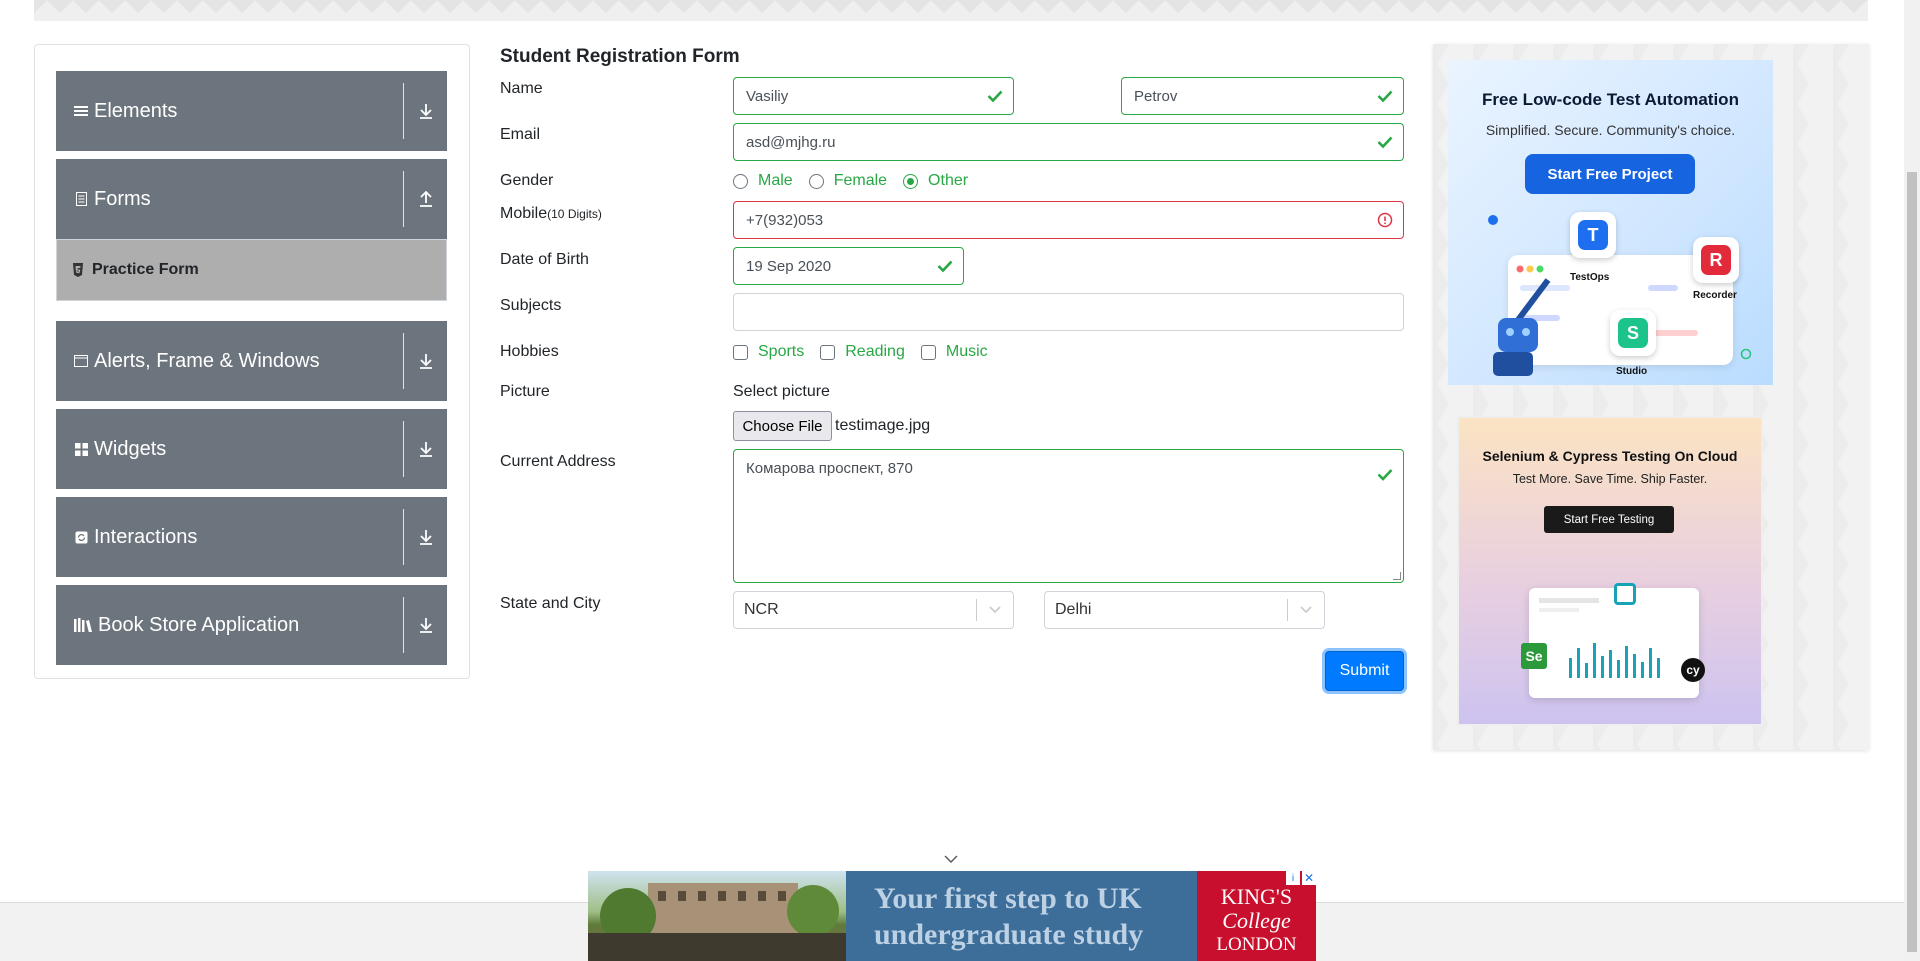  Describe the element at coordinates (251, 111) in the screenshot. I see `sidebar-group-elements: Elements` at that location.